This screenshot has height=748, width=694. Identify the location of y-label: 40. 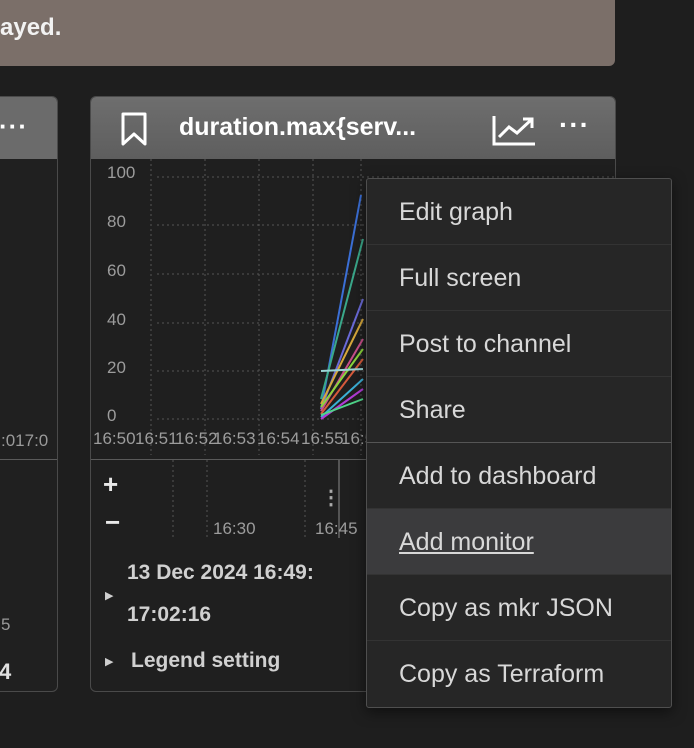
(116, 319).